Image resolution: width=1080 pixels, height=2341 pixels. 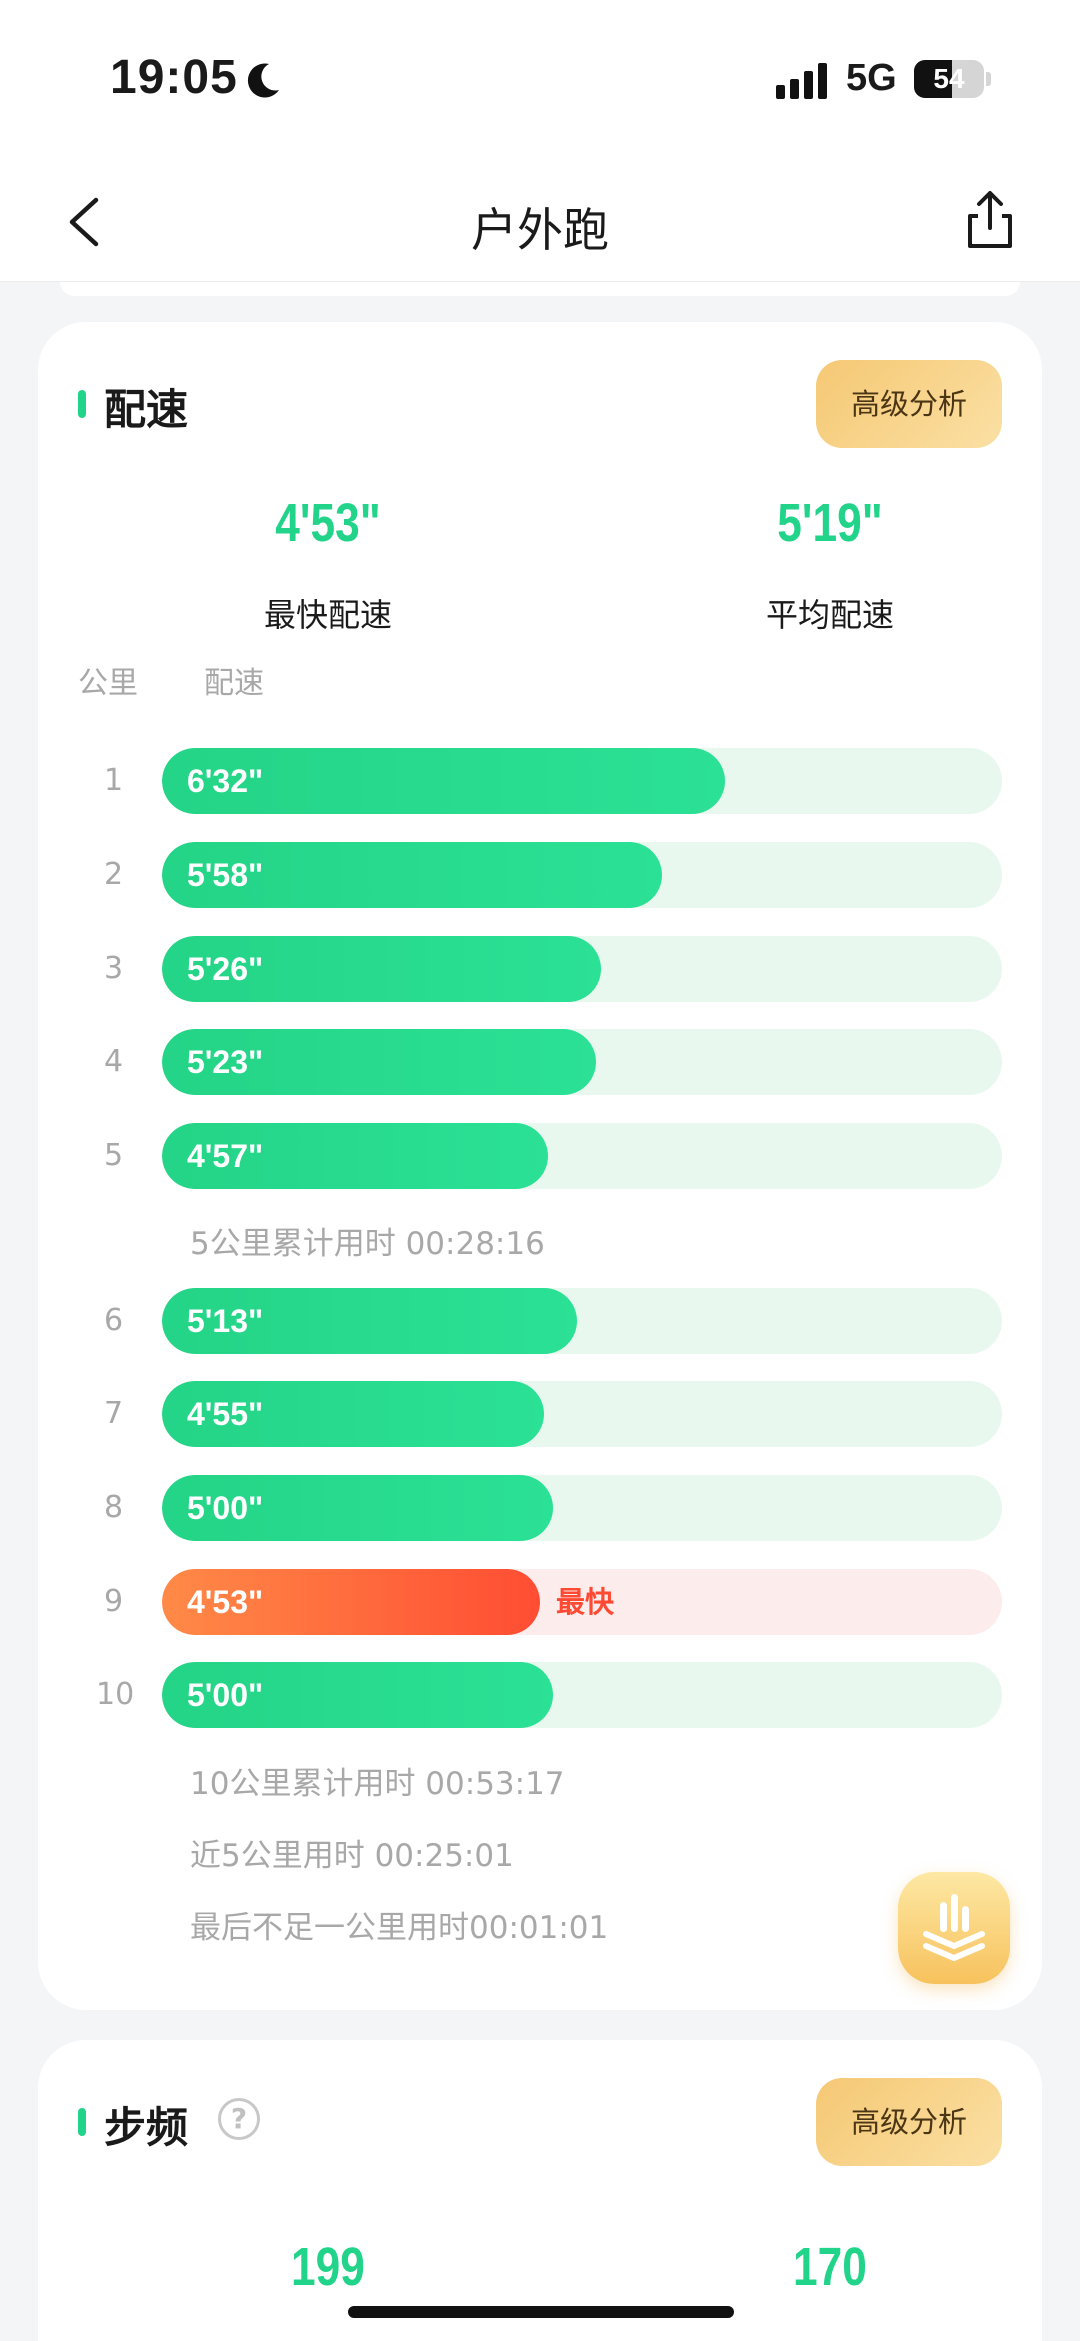 I want to click on split-km: 1, so click(x=114, y=780).